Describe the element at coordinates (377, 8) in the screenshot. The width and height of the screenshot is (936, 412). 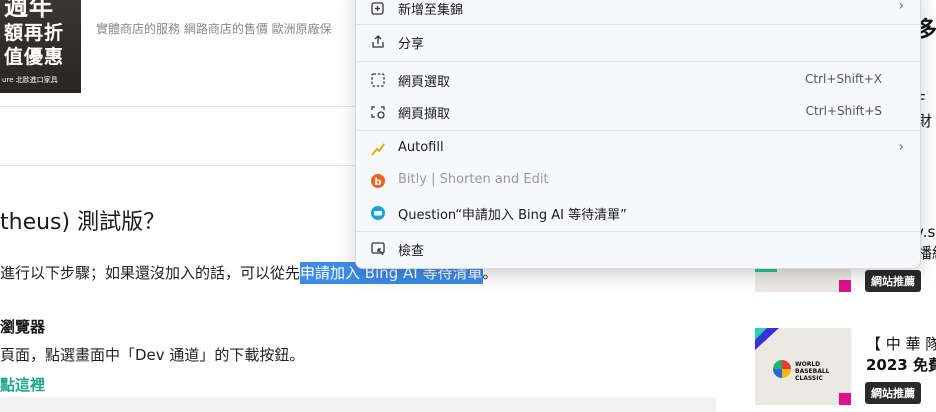
I see `add-to-collection-icon` at that location.